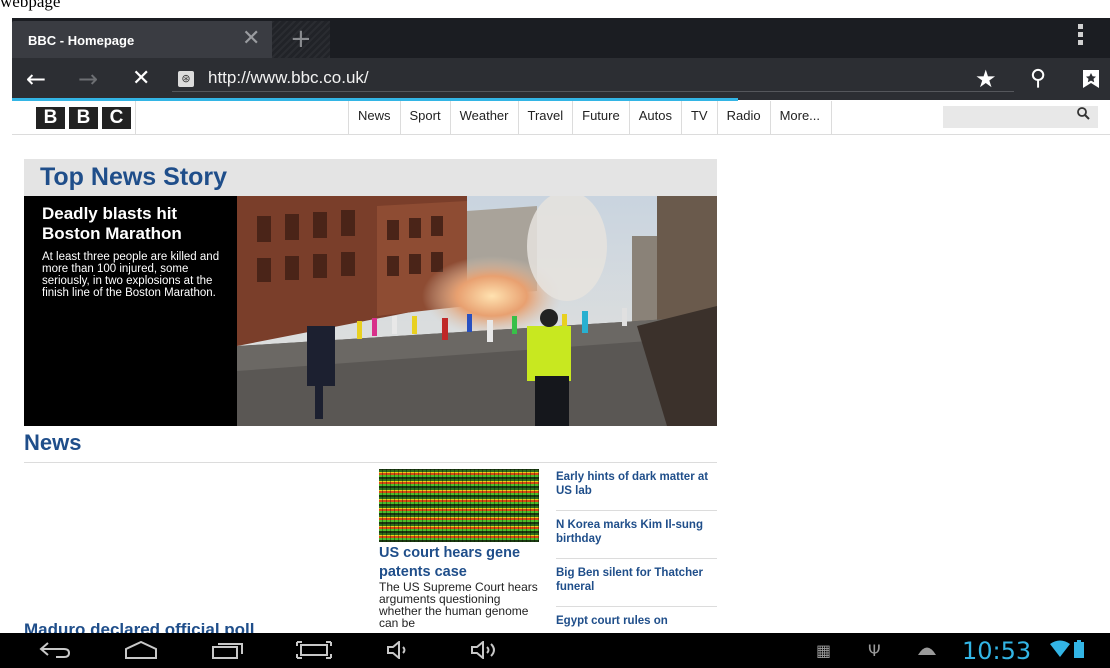 The image size is (1110, 668). What do you see at coordinates (874, 650) in the screenshot?
I see `usb-icon: Ψ` at bounding box center [874, 650].